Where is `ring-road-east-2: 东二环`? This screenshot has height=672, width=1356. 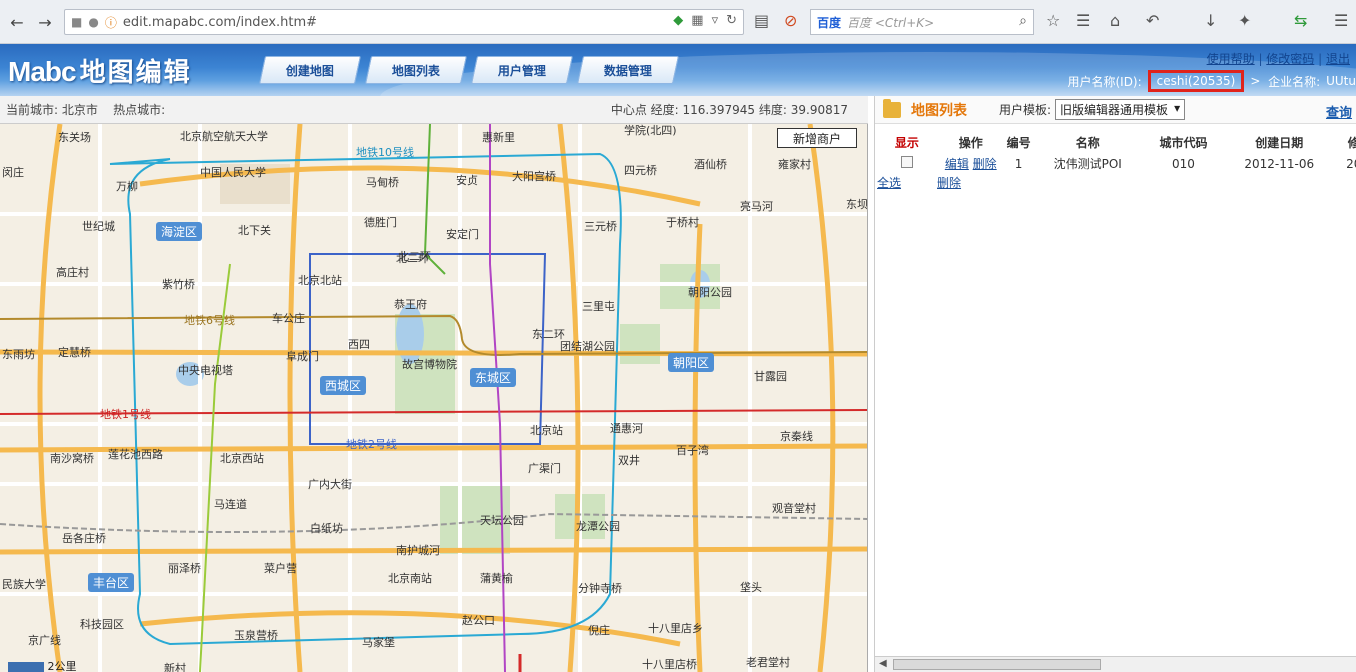 ring-road-east-2: 东二环 is located at coordinates (548, 334).